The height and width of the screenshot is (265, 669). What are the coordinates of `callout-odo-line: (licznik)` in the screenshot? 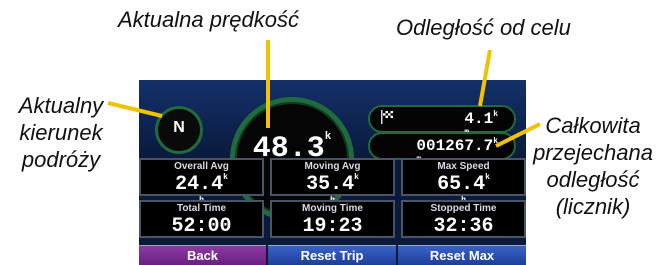 It's located at (593, 206).